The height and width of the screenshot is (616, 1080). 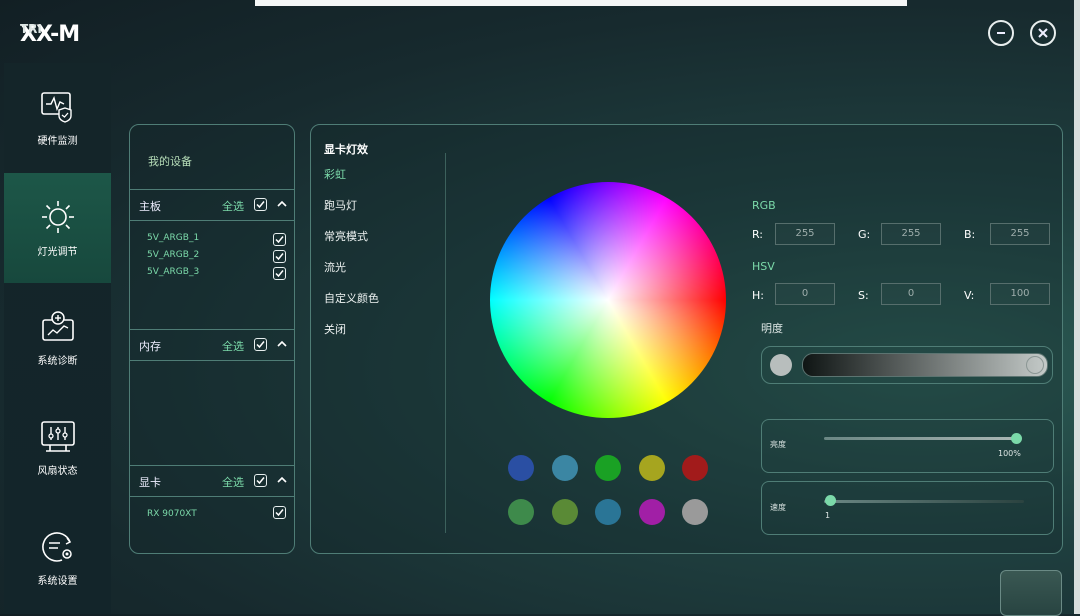 What do you see at coordinates (346, 236) in the screenshot?
I see `effect-item-static: 常亮模式` at bounding box center [346, 236].